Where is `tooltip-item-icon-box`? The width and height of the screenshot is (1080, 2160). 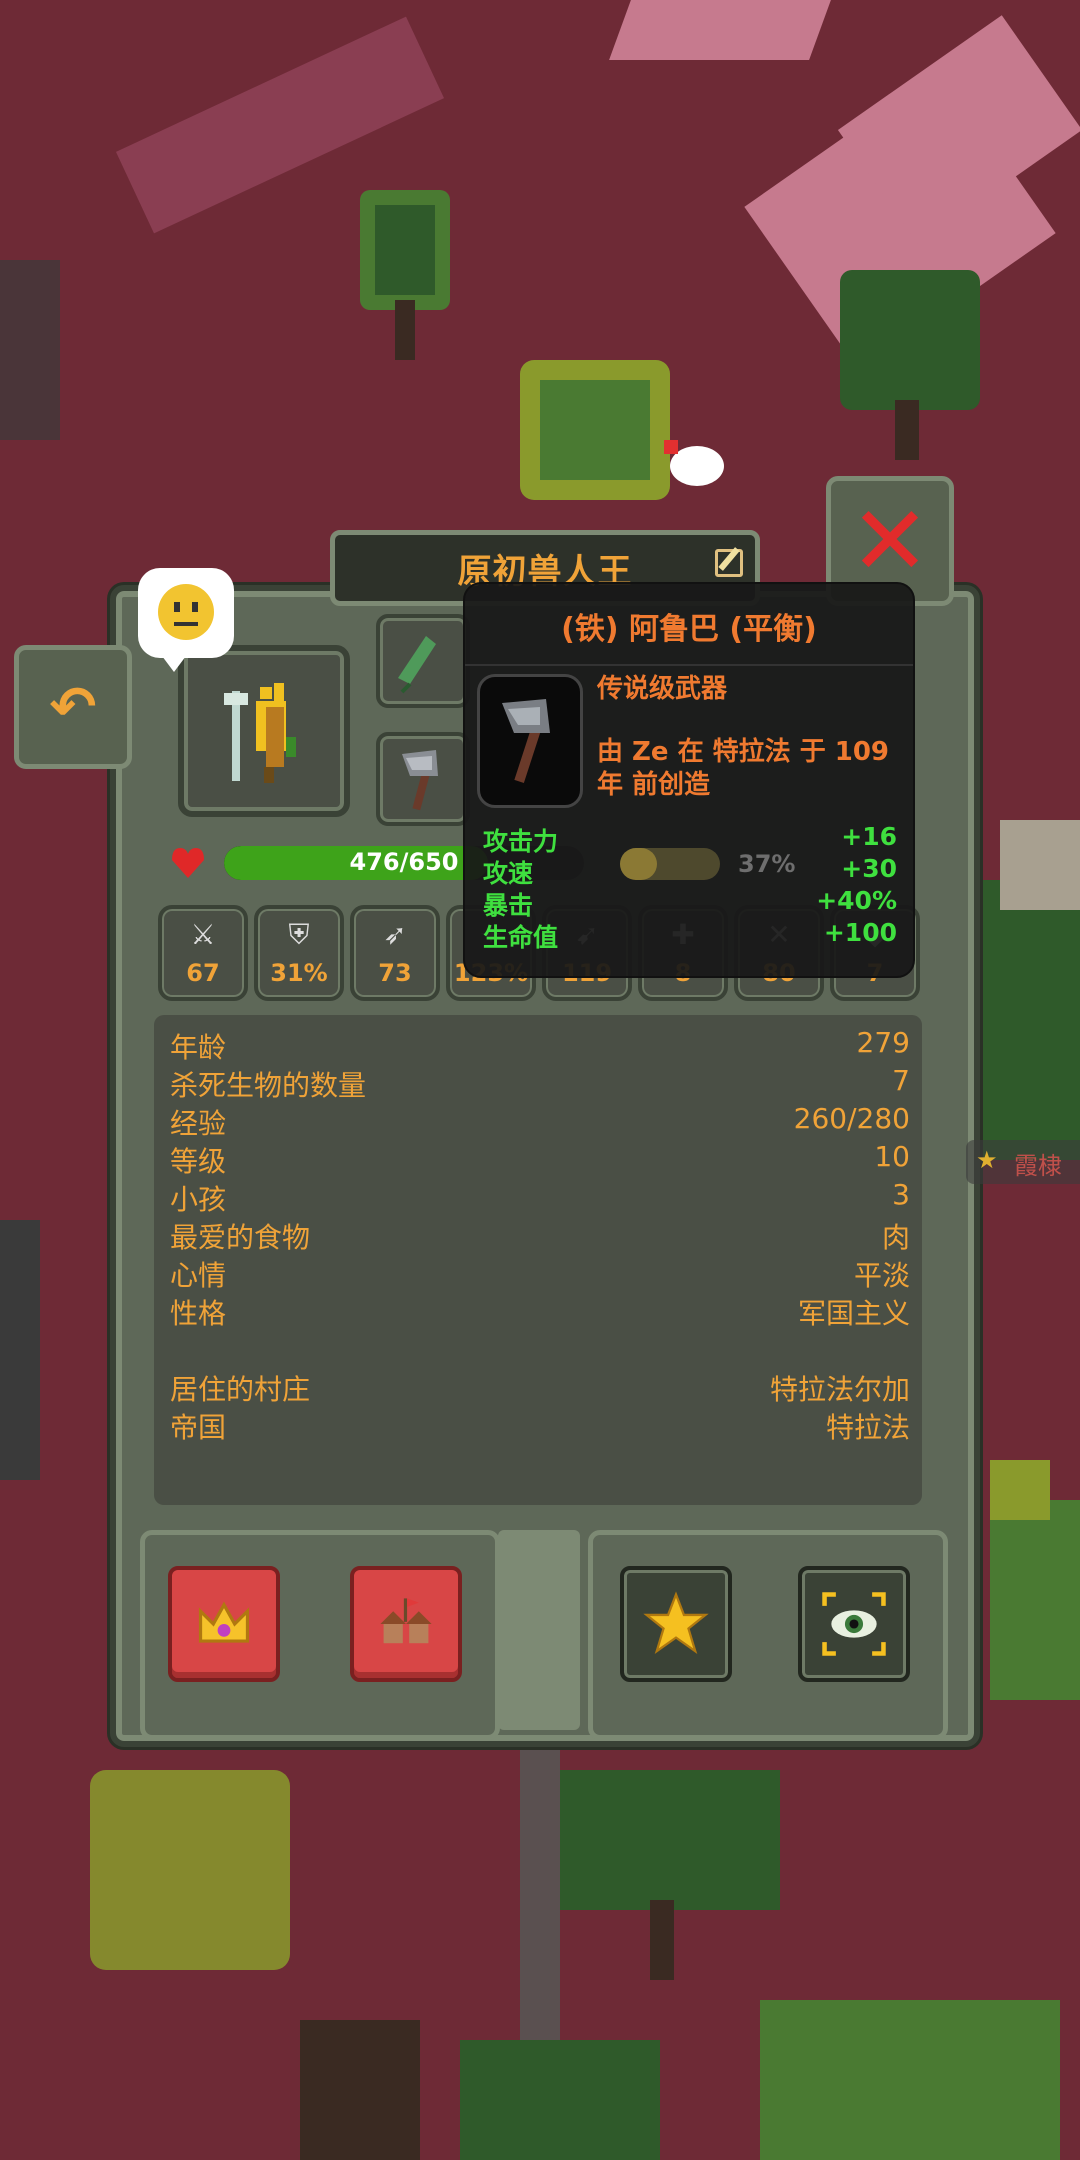 tooltip-item-icon-box is located at coordinates (530, 741).